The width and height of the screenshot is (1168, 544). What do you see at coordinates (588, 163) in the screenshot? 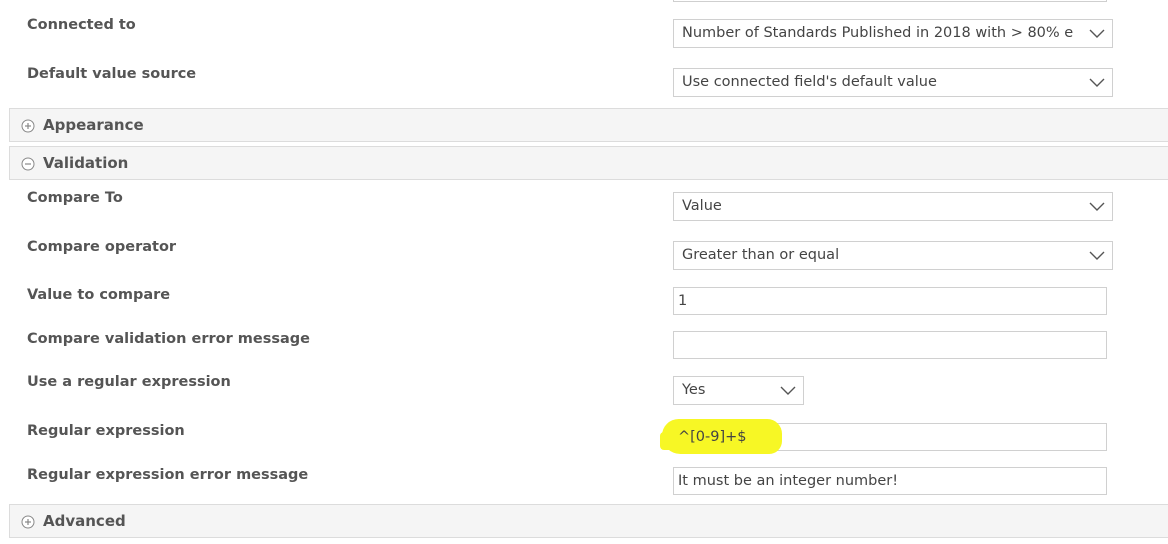
I see `section-validation: Validation` at bounding box center [588, 163].